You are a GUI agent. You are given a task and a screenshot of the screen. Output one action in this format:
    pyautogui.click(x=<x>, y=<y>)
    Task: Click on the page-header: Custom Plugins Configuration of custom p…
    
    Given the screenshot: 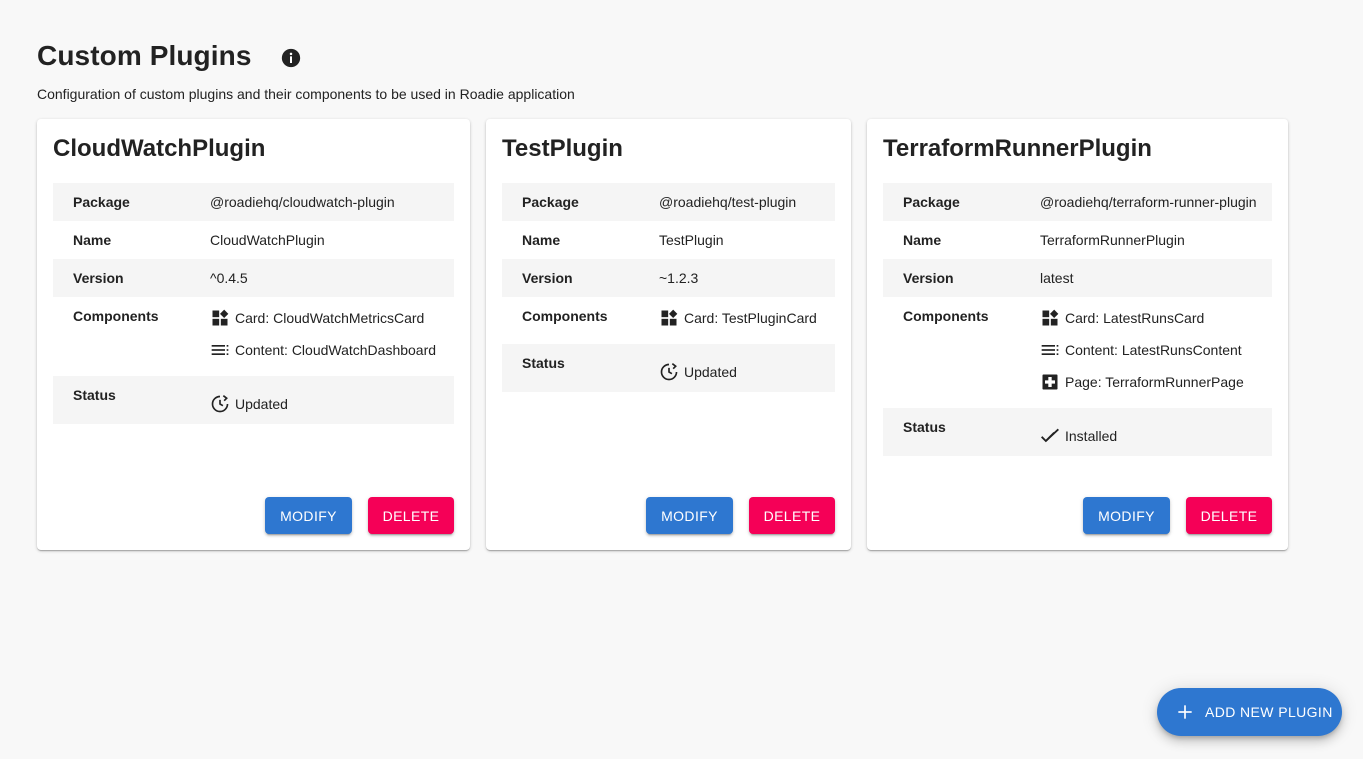 What is the action you would take?
    pyautogui.click(x=306, y=71)
    